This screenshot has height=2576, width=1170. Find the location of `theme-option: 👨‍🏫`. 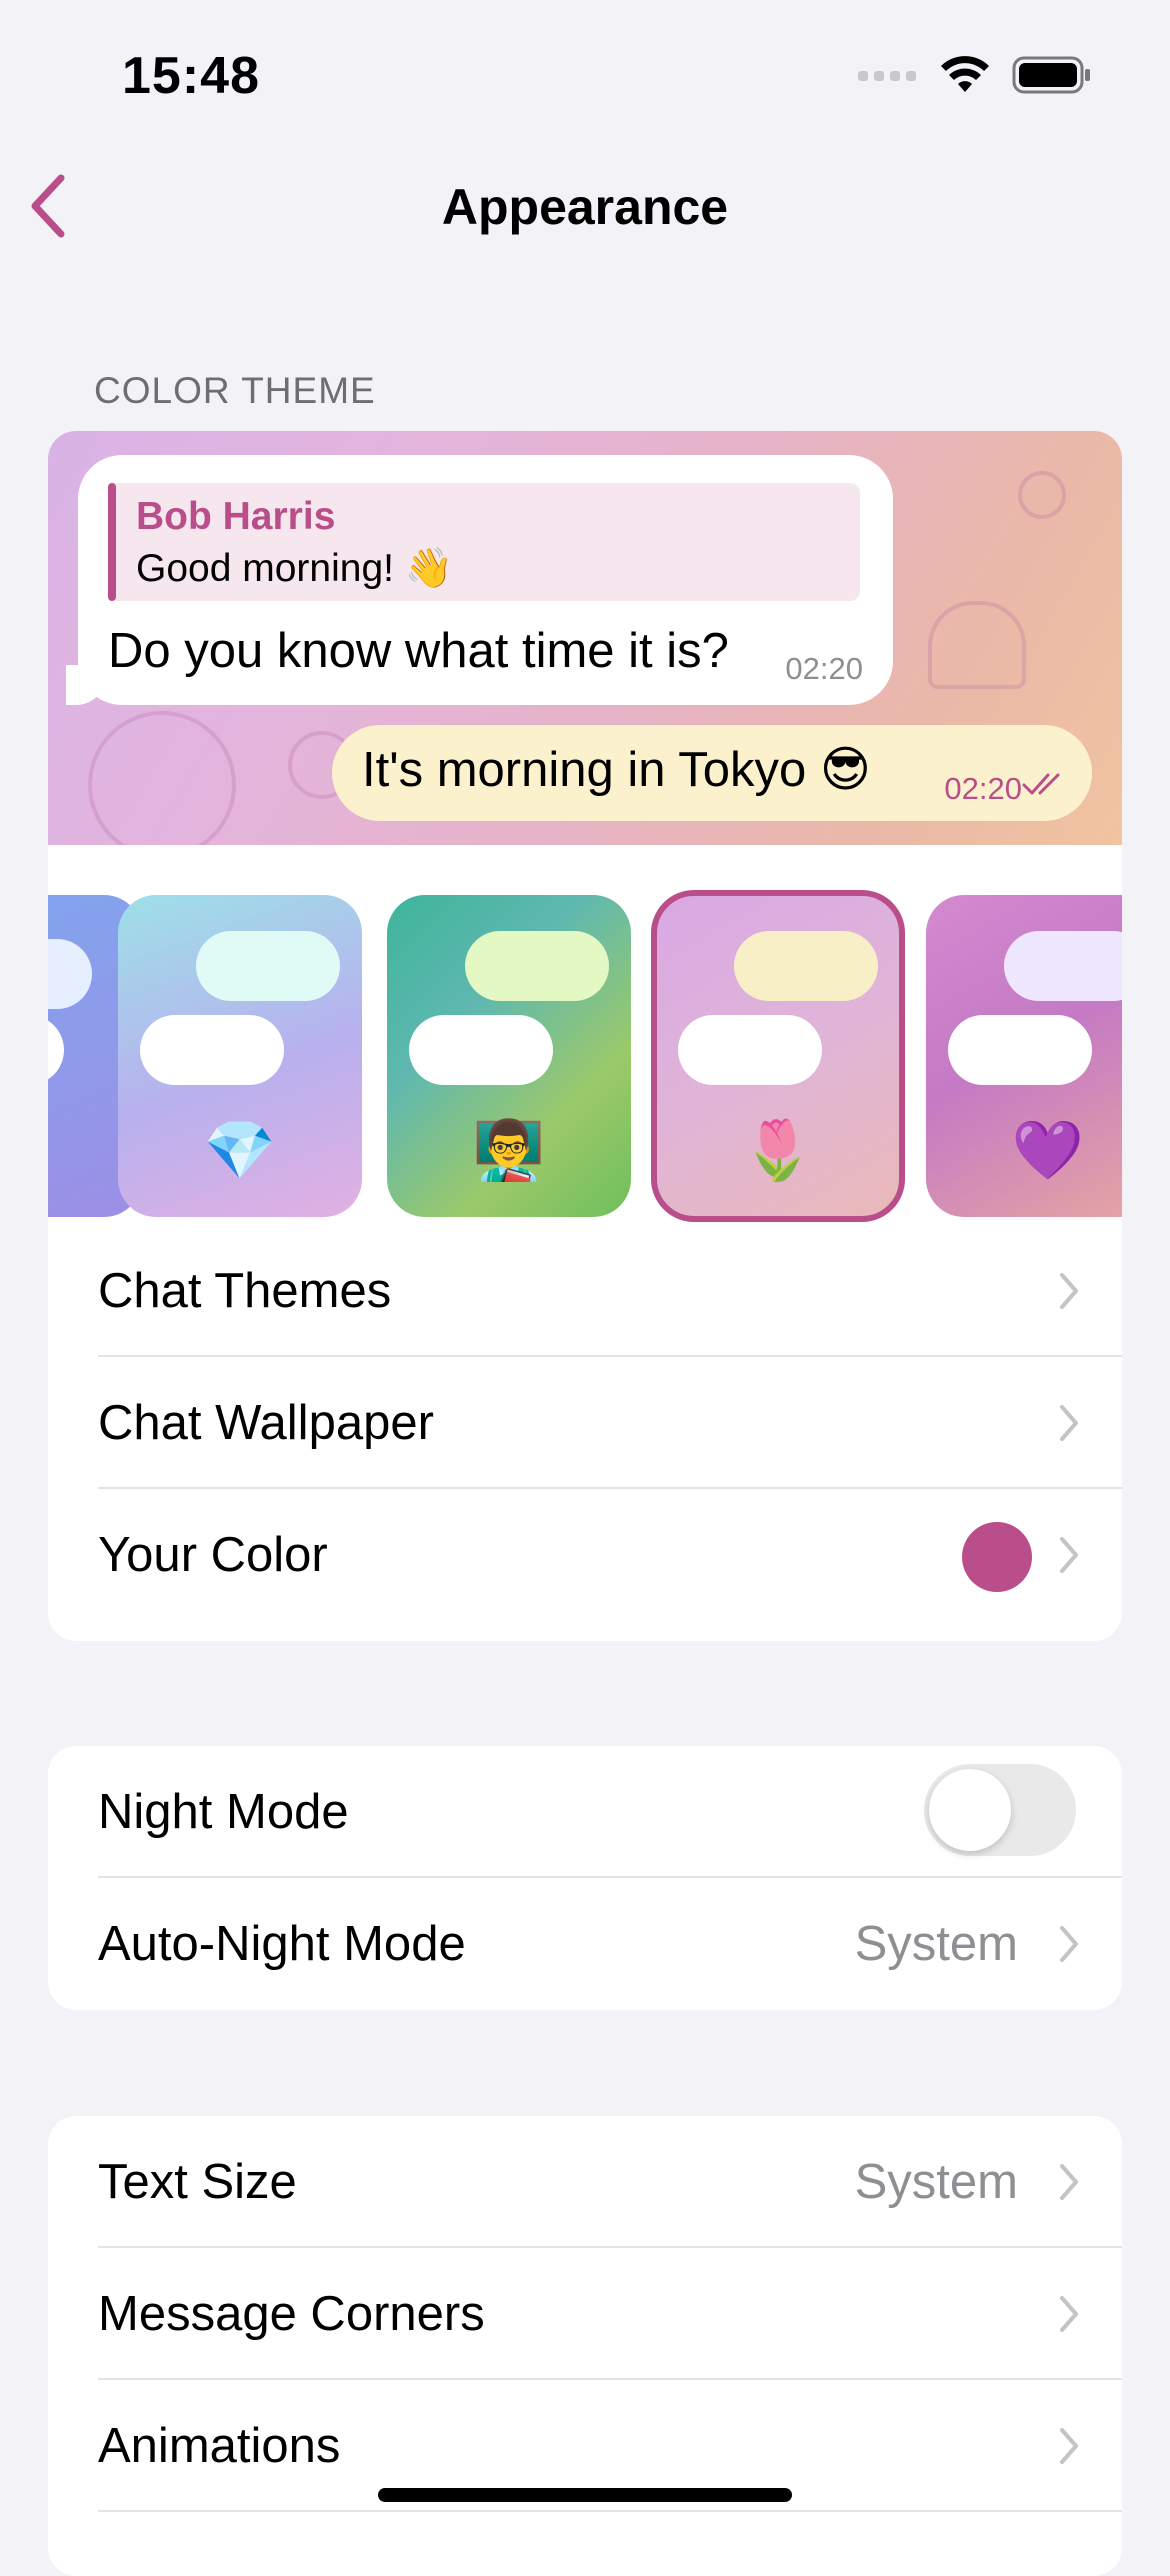

theme-option: 👨‍🏫 is located at coordinates (509, 1056).